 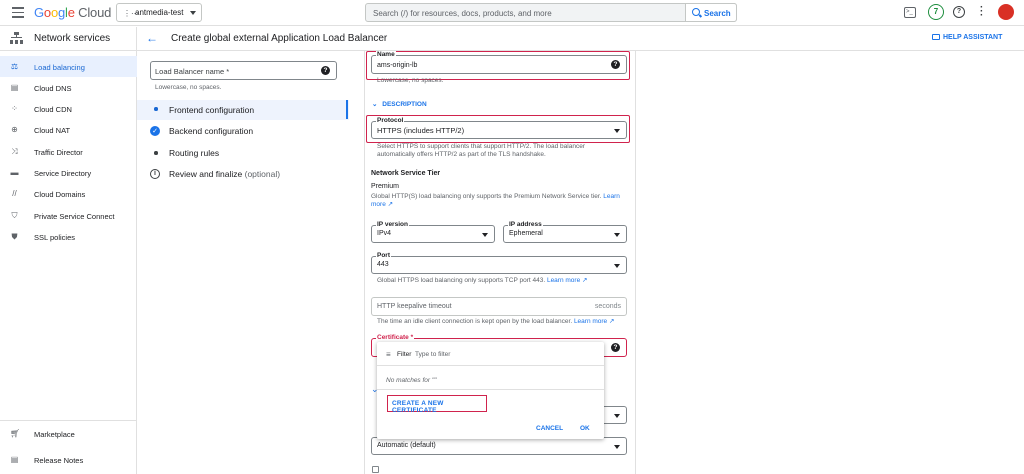 What do you see at coordinates (397, 65) in the screenshot?
I see `name-input: ams-origin-lb` at bounding box center [397, 65].